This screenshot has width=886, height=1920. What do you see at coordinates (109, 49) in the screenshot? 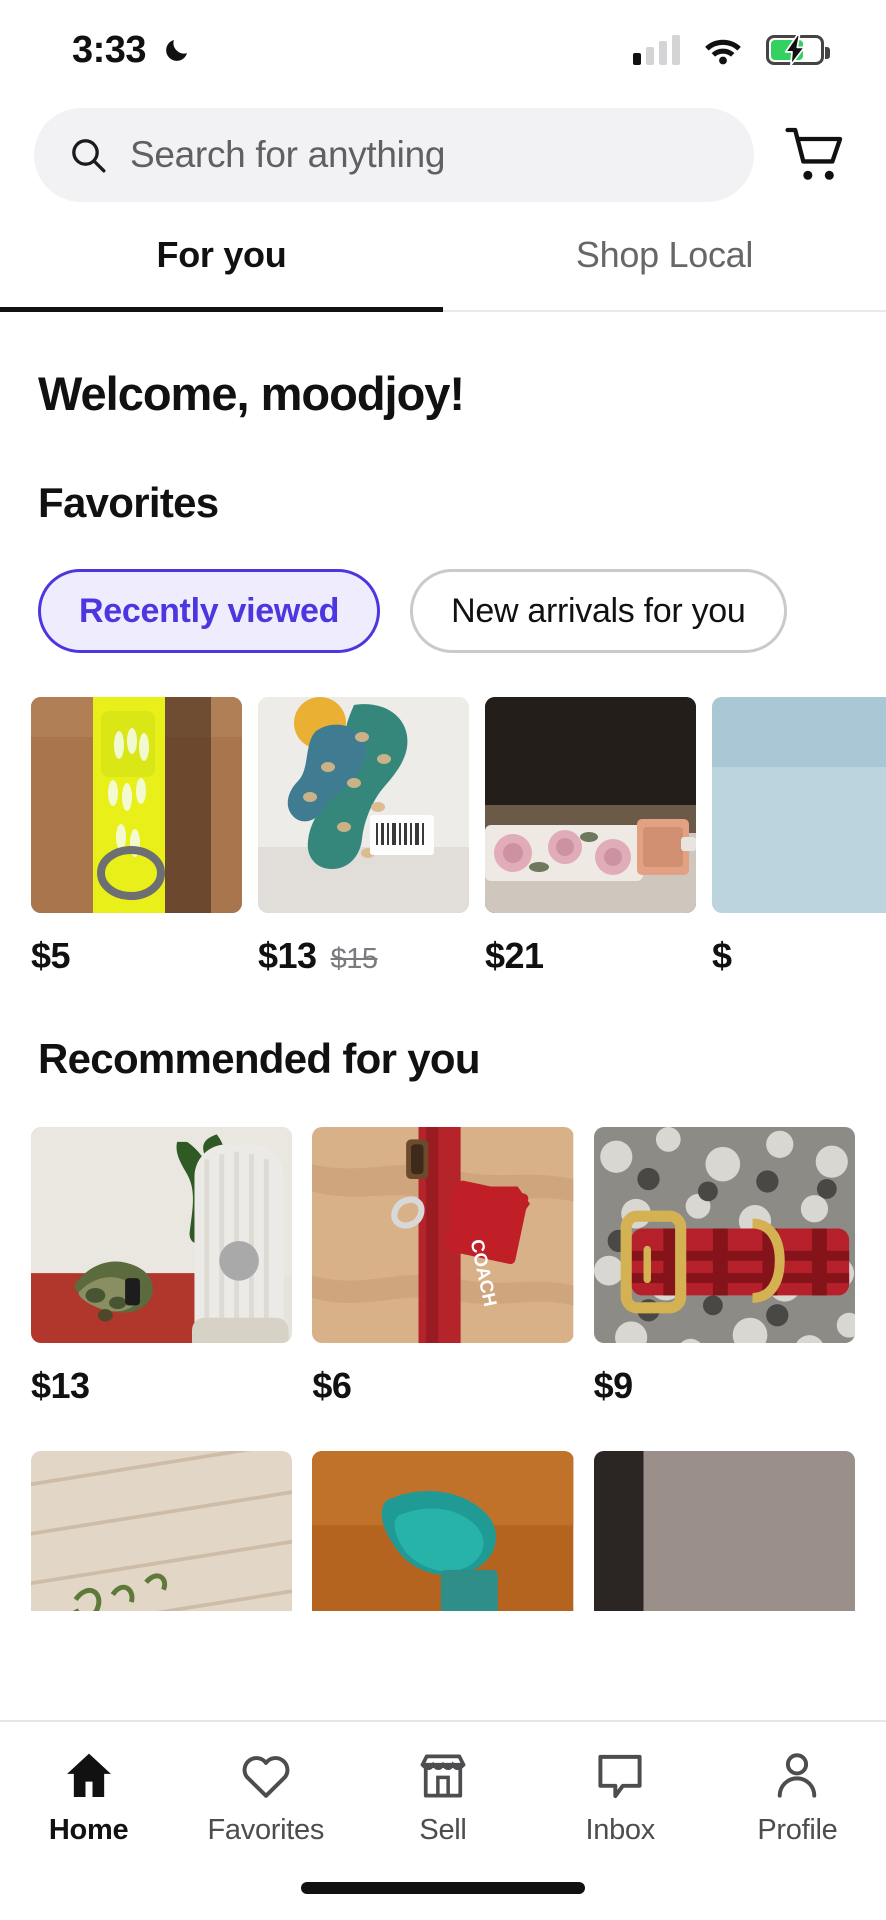
I see `status-bar-clock: 3:33` at bounding box center [109, 49].